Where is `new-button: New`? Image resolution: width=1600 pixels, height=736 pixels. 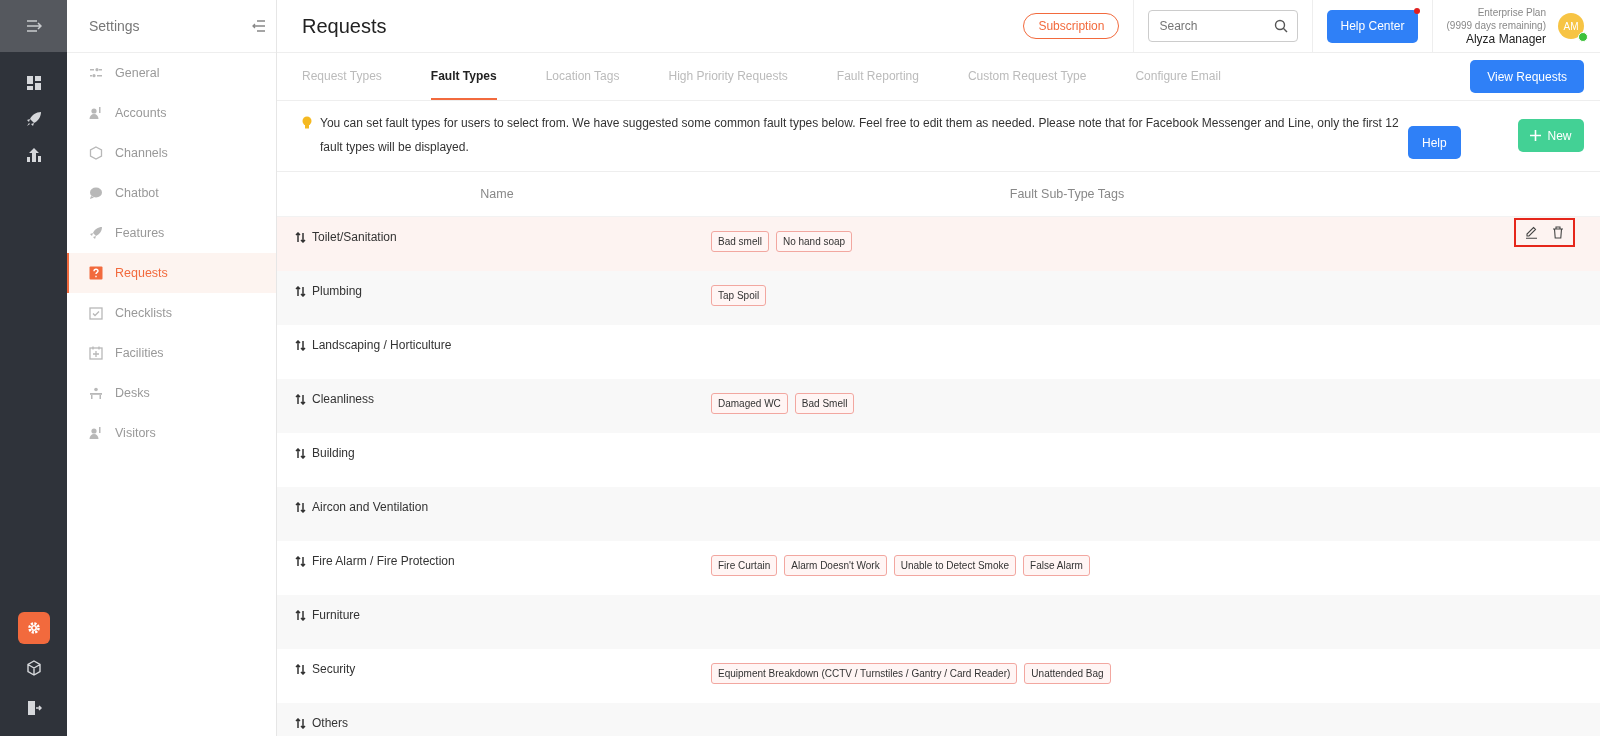
new-button: New is located at coordinates (1551, 135).